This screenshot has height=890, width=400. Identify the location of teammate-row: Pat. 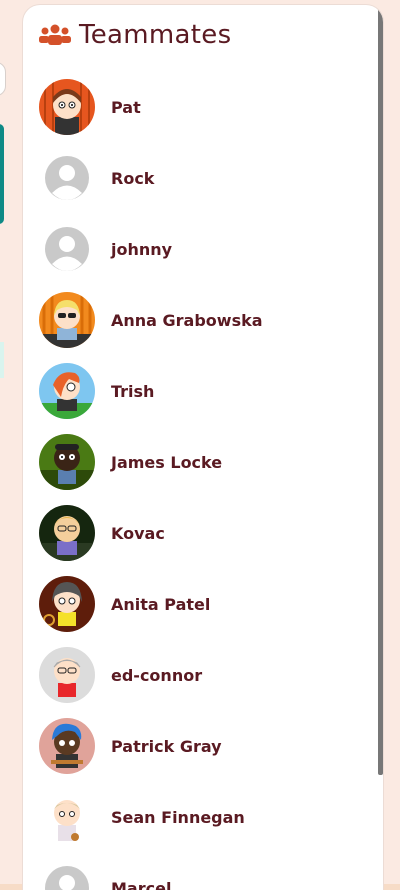
(204, 107).